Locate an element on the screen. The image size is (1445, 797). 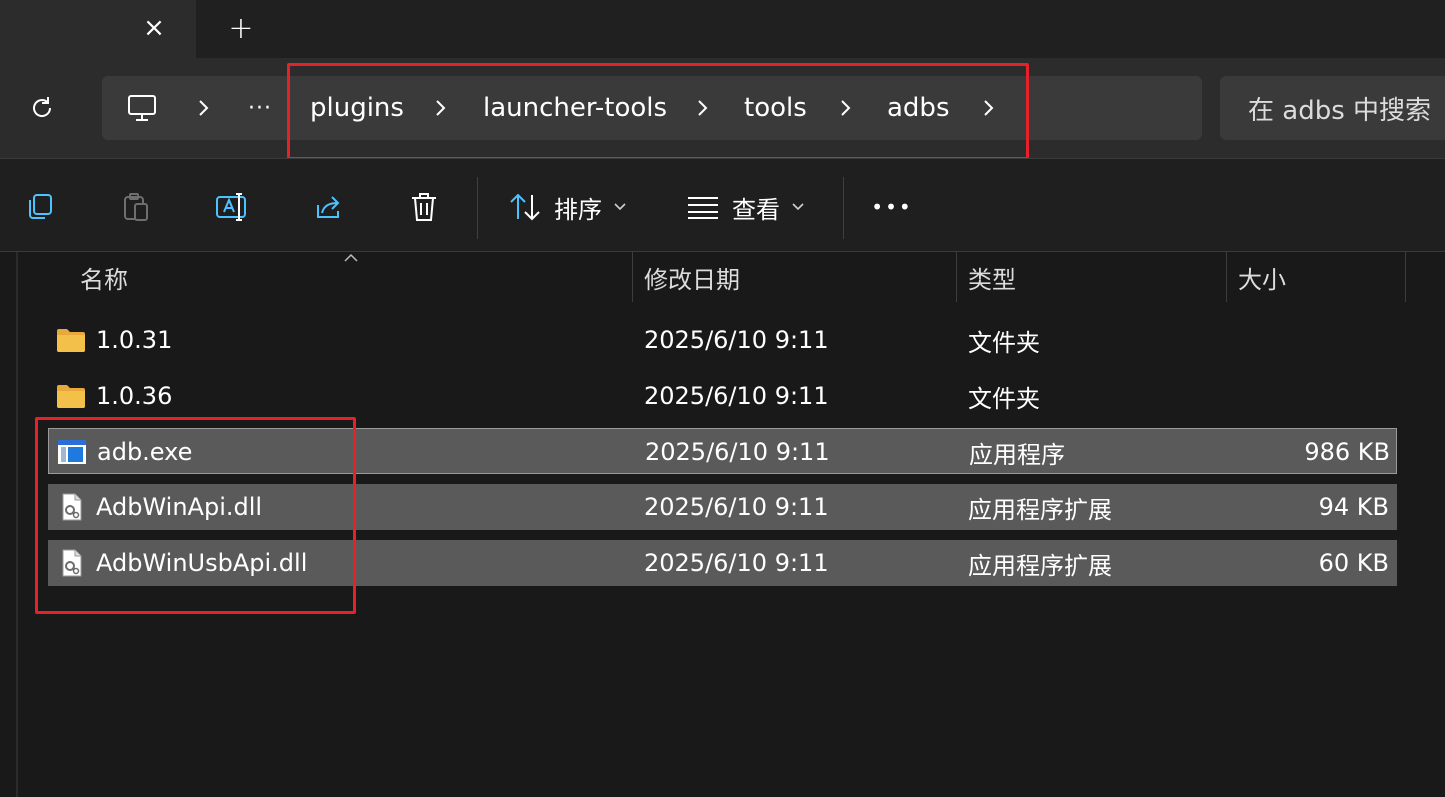
file-size: 94 KB is located at coordinates (1353, 507).